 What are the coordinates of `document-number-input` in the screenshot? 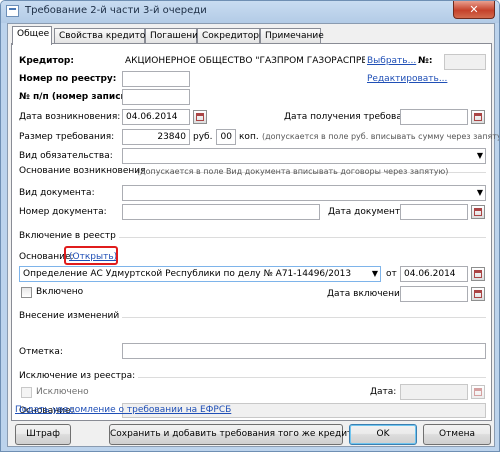 It's located at (221, 212).